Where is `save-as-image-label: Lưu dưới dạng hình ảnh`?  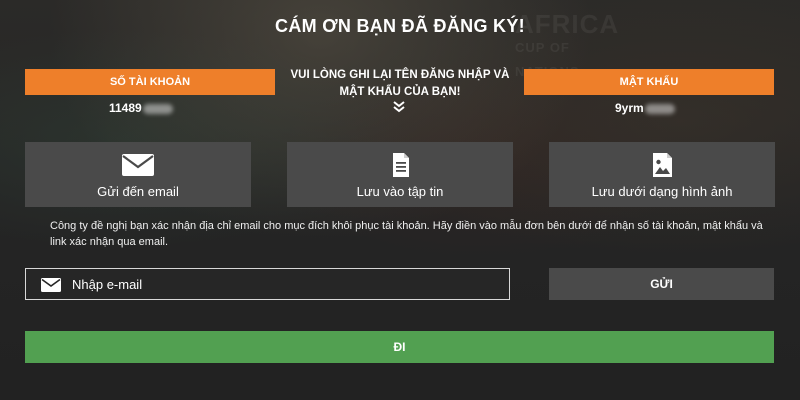
save-as-image-label: Lưu dưới dạng hình ảnh is located at coordinates (662, 191).